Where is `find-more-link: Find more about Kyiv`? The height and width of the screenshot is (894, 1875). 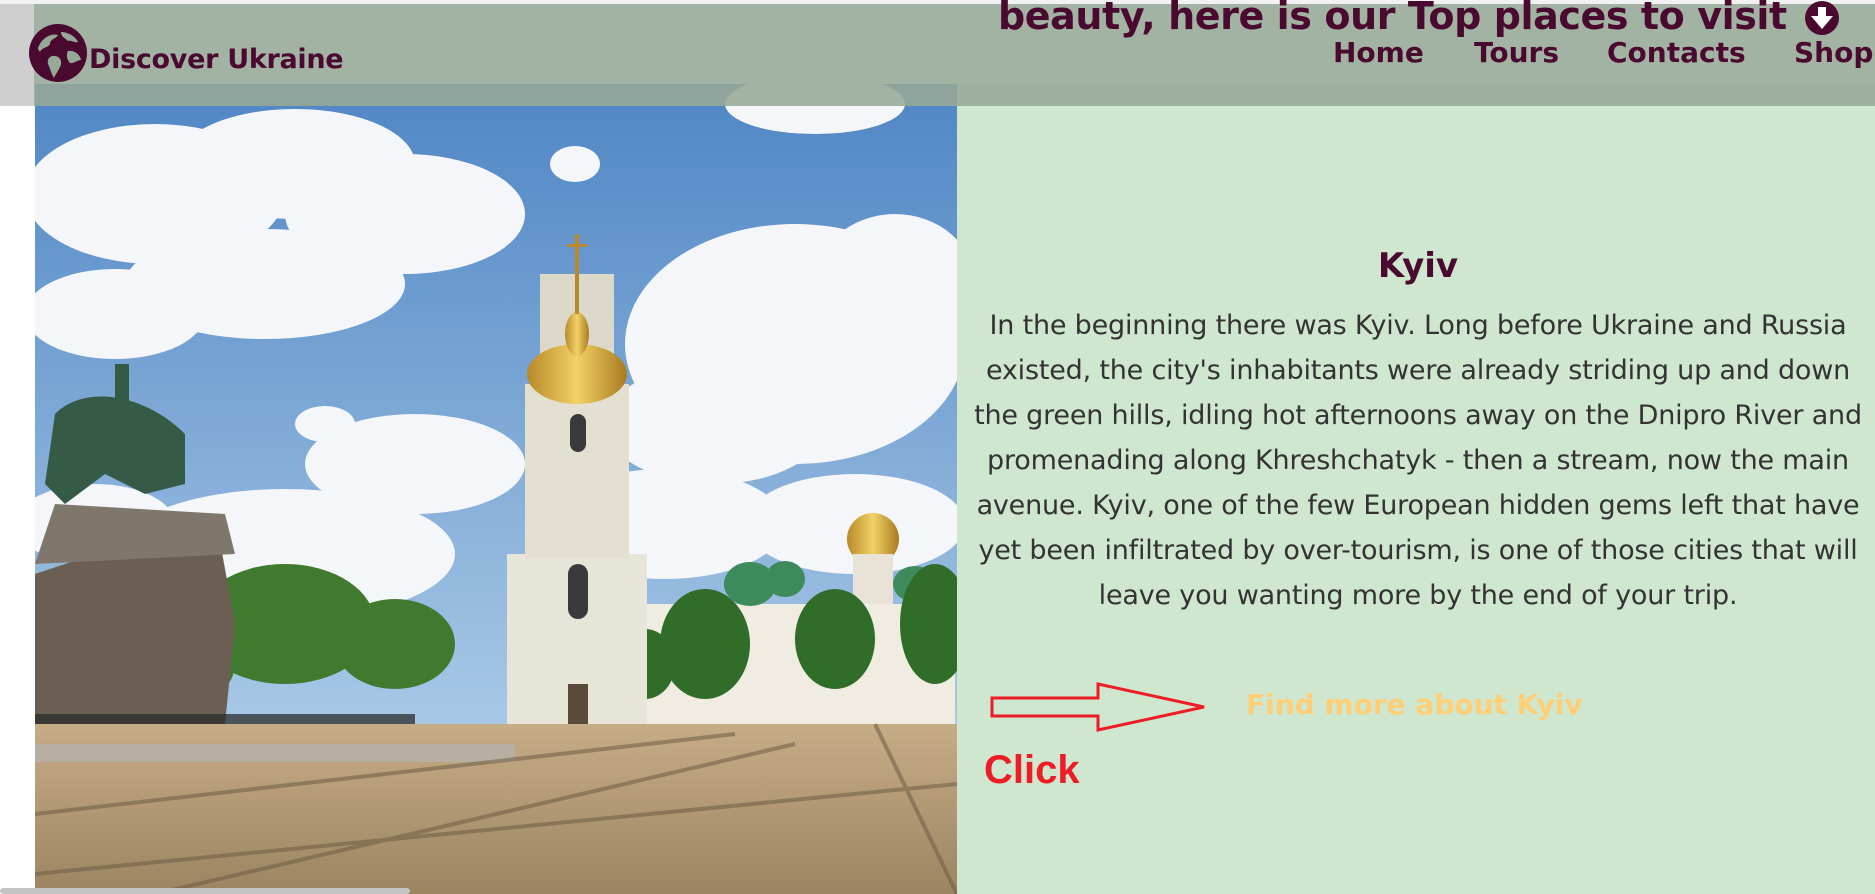
find-more-link: Find more about Kyiv is located at coordinates (1414, 704).